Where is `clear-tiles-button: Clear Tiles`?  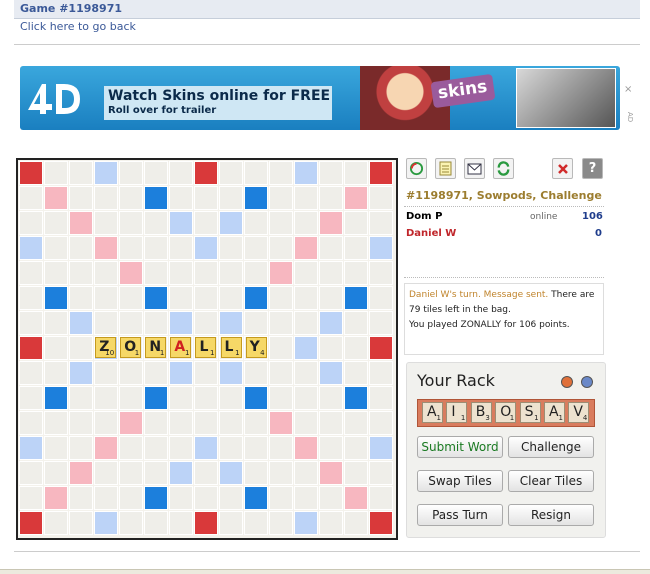 clear-tiles-button: Clear Tiles is located at coordinates (551, 481).